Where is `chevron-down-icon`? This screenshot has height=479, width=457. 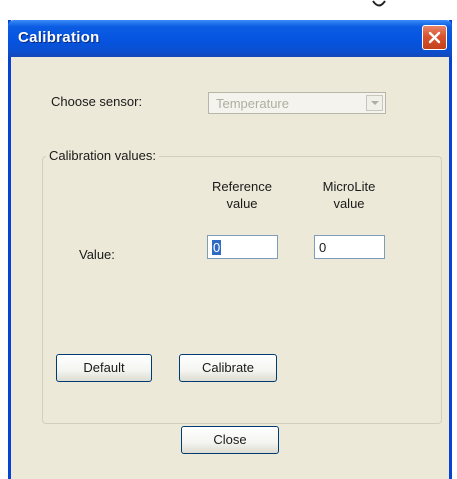
chevron-down-icon is located at coordinates (375, 103).